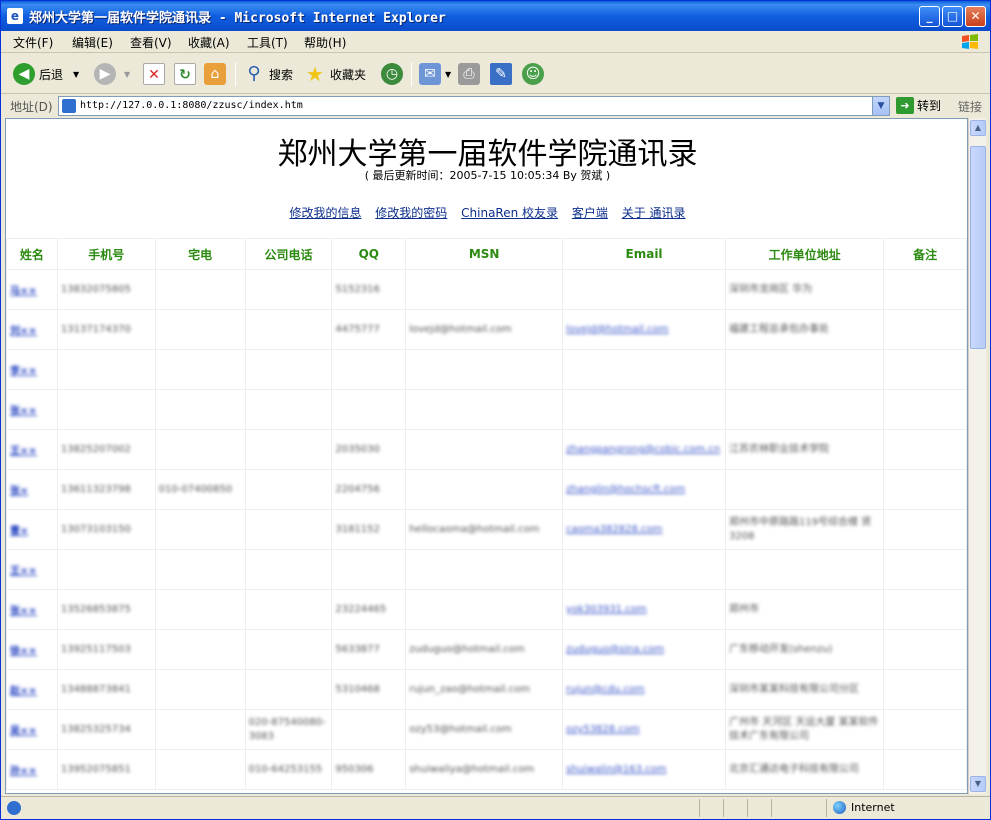  Describe the element at coordinates (975, 16) in the screenshot. I see `close-button: ✕` at that location.